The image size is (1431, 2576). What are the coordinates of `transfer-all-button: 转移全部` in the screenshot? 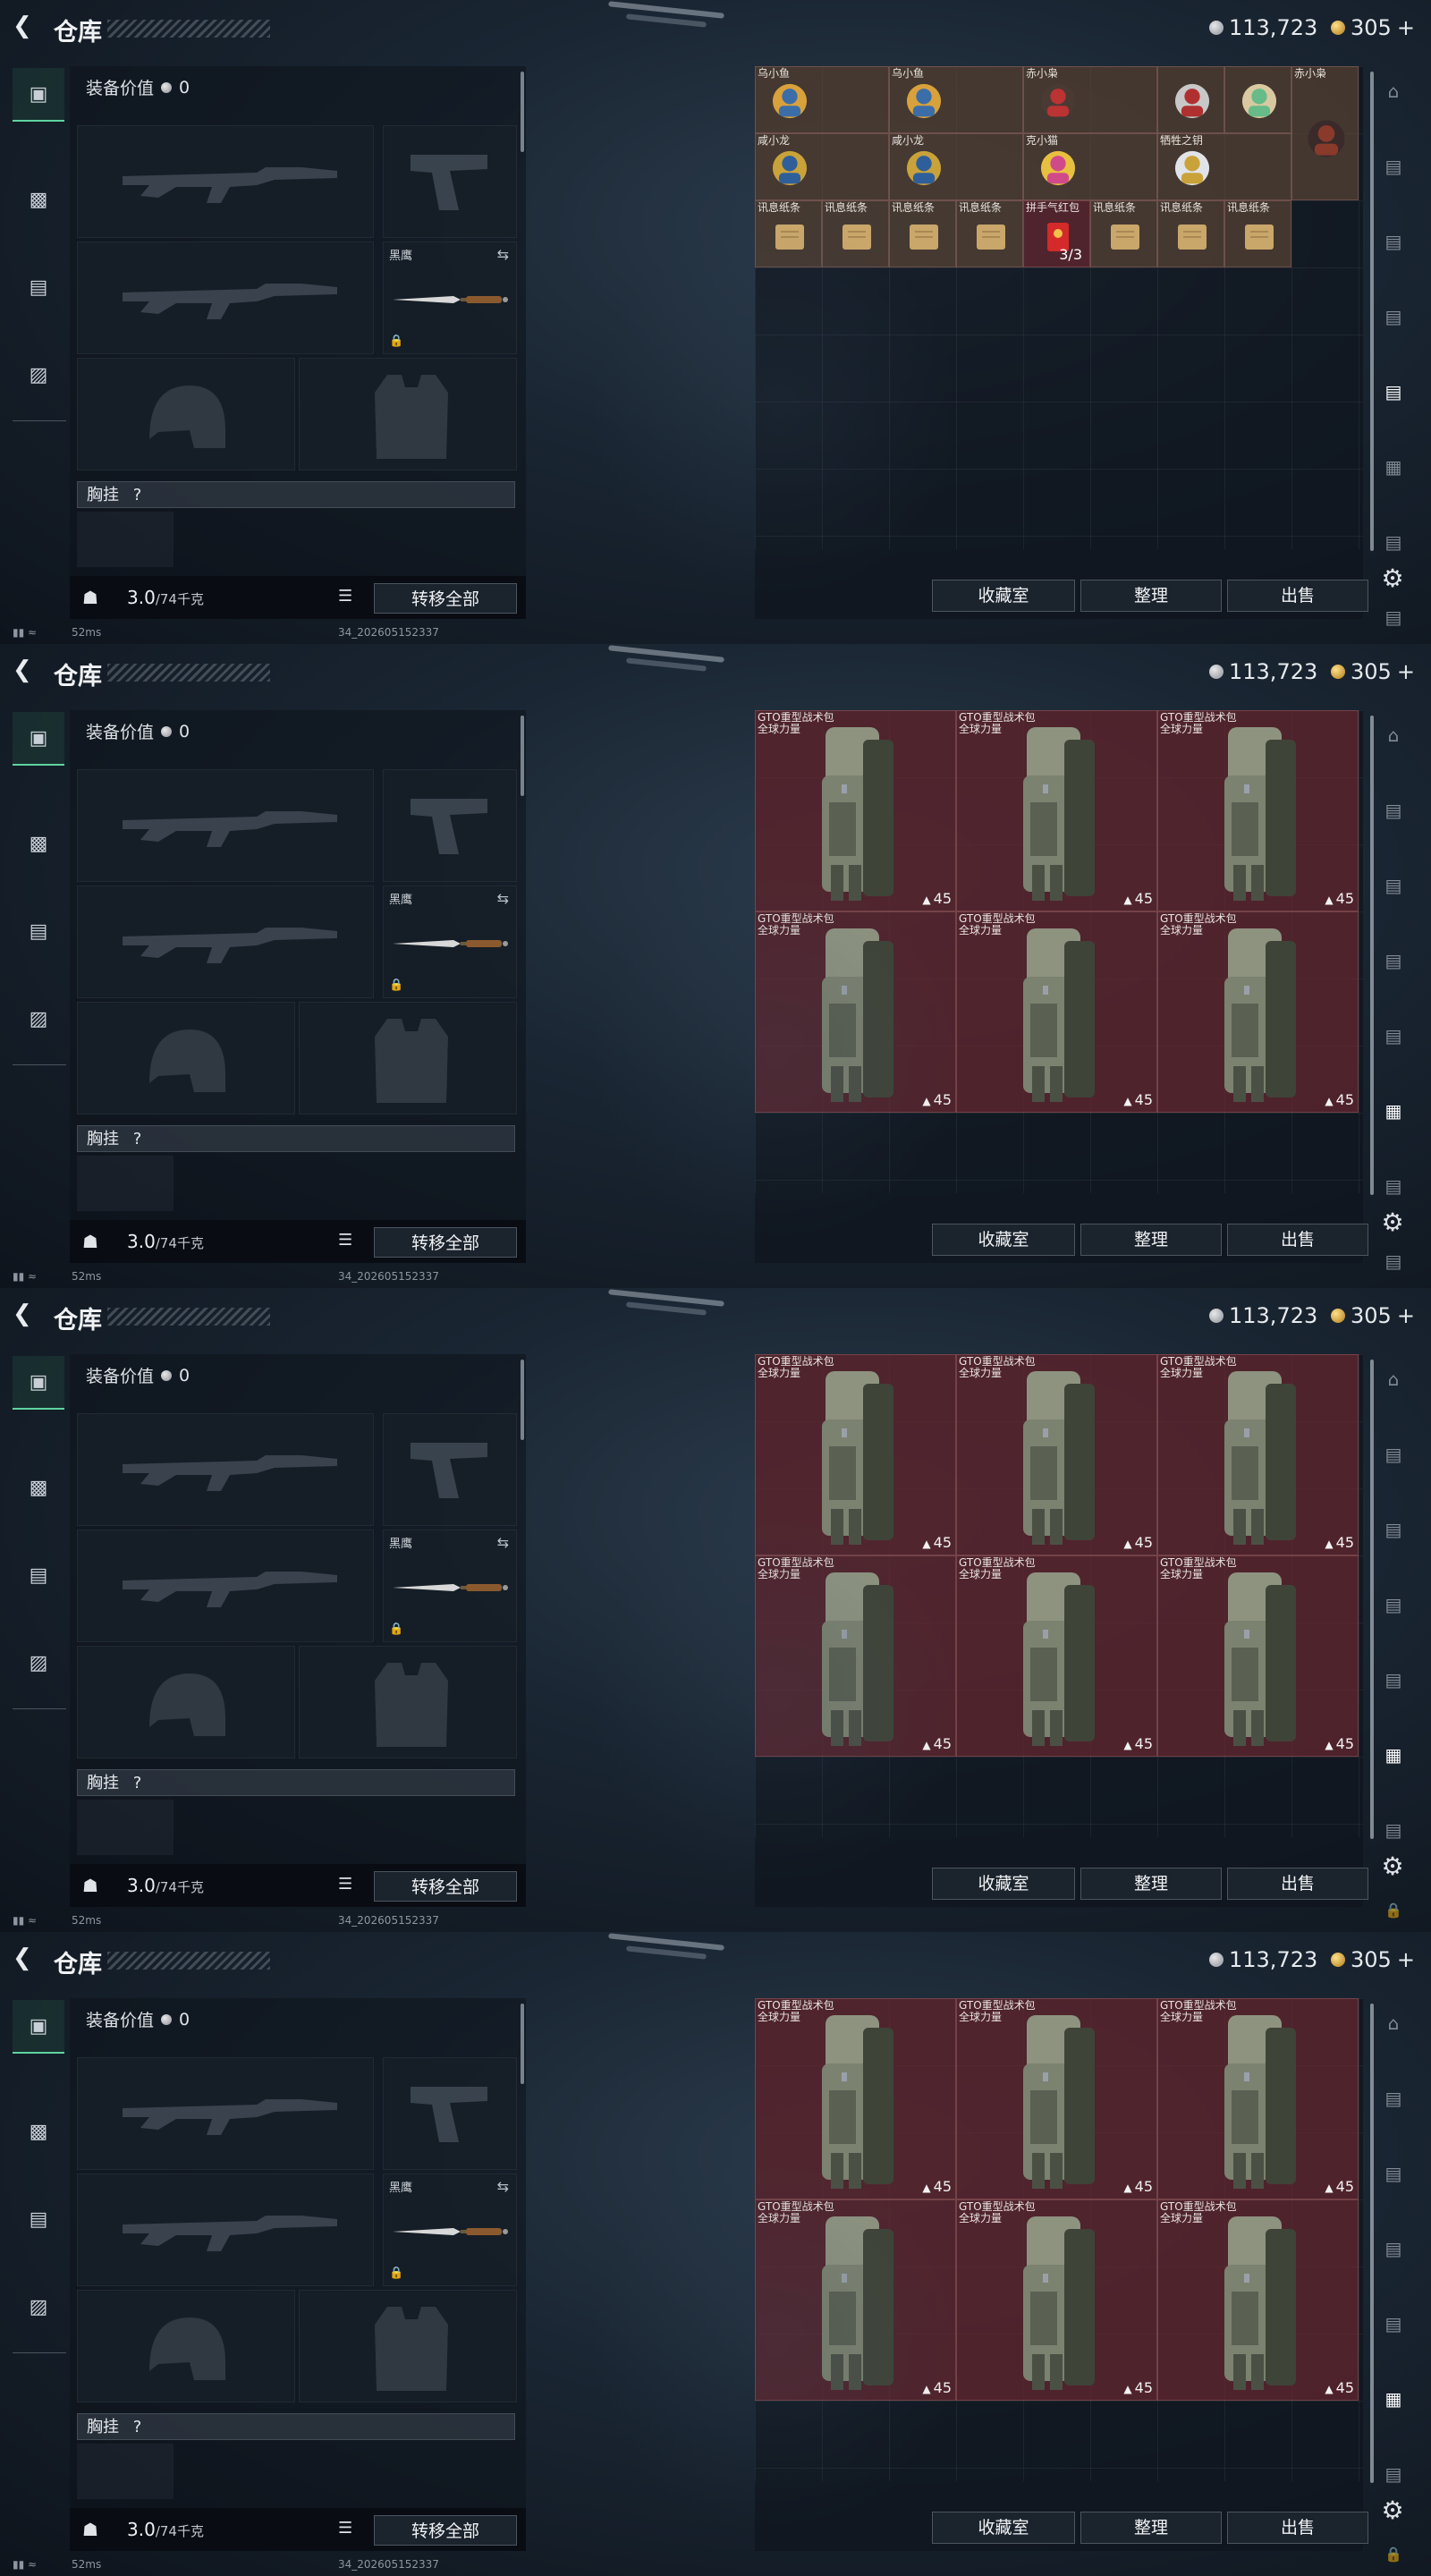 It's located at (446, 1886).